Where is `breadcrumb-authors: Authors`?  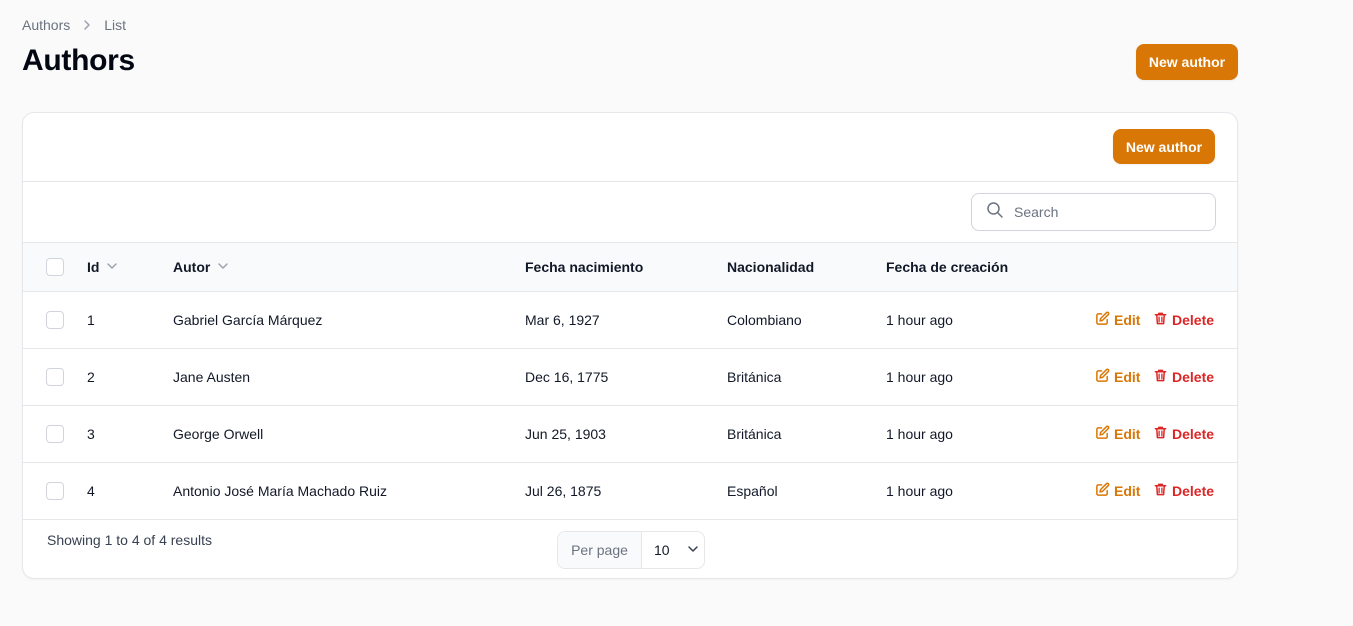
breadcrumb-authors: Authors is located at coordinates (46, 25).